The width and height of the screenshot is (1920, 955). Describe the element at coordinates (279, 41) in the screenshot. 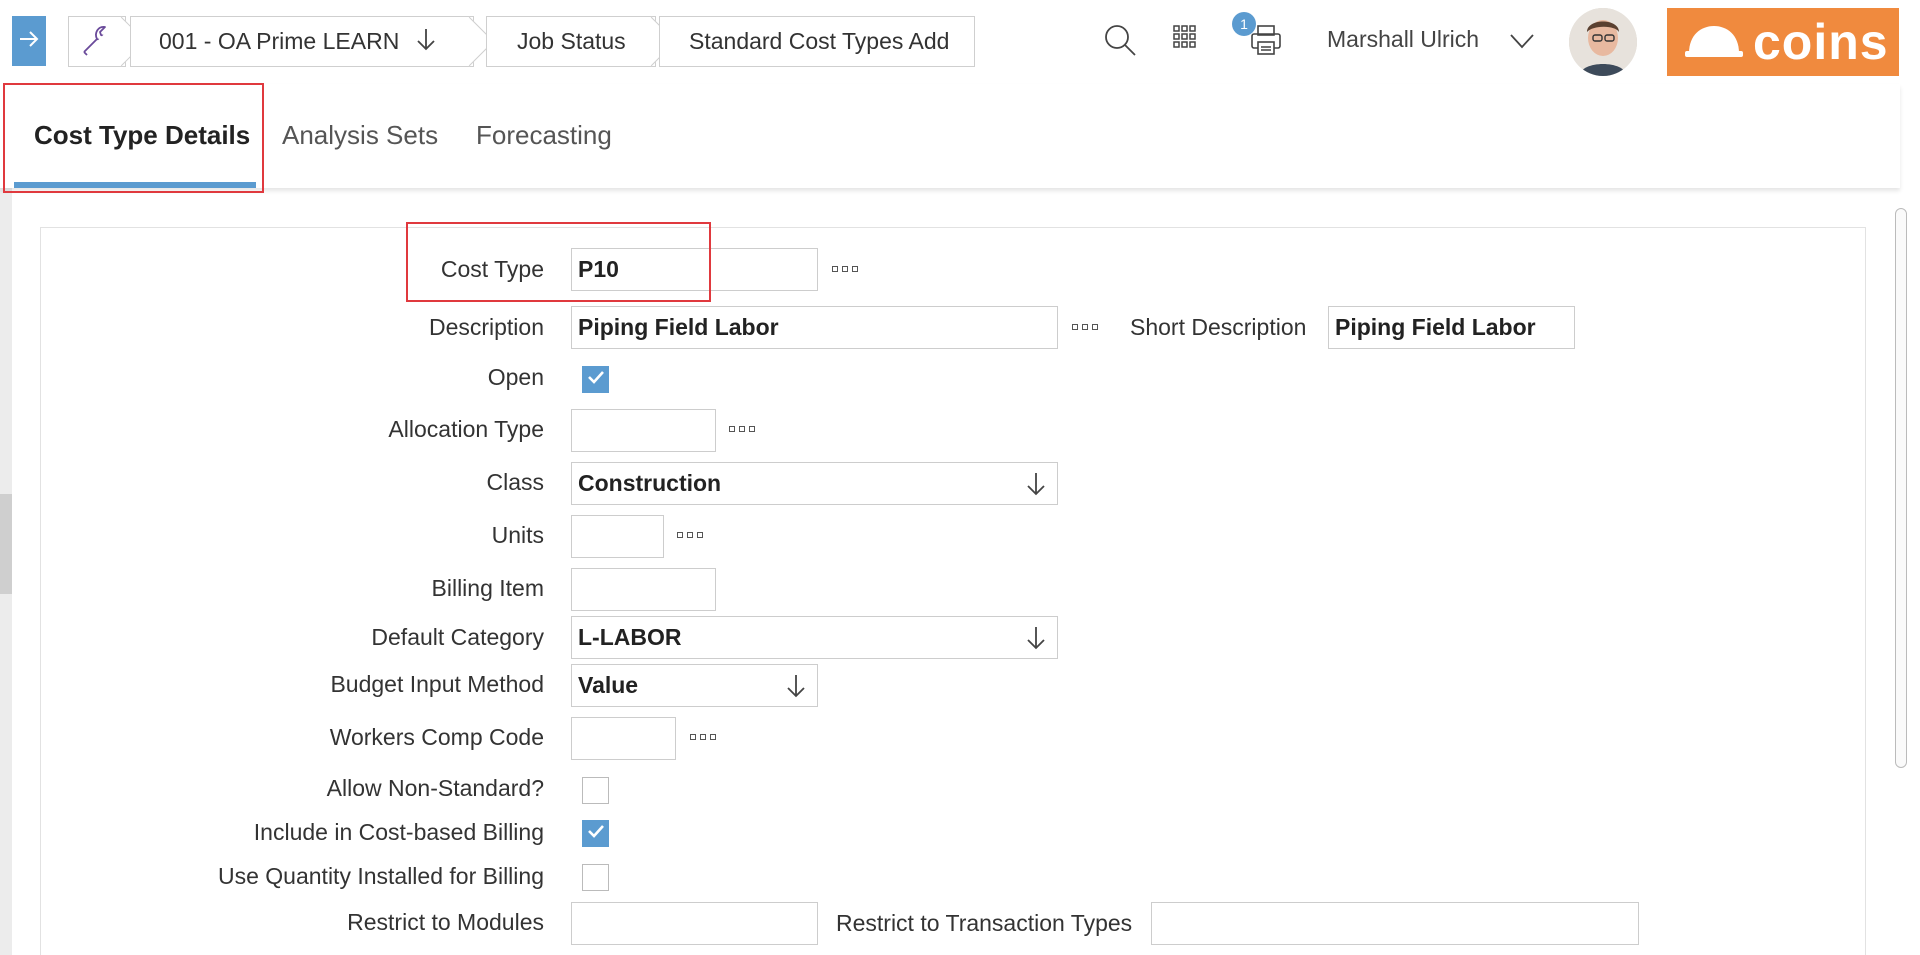

I see `breadcrumb-company-label: 001 - OA Prime LEARN` at that location.